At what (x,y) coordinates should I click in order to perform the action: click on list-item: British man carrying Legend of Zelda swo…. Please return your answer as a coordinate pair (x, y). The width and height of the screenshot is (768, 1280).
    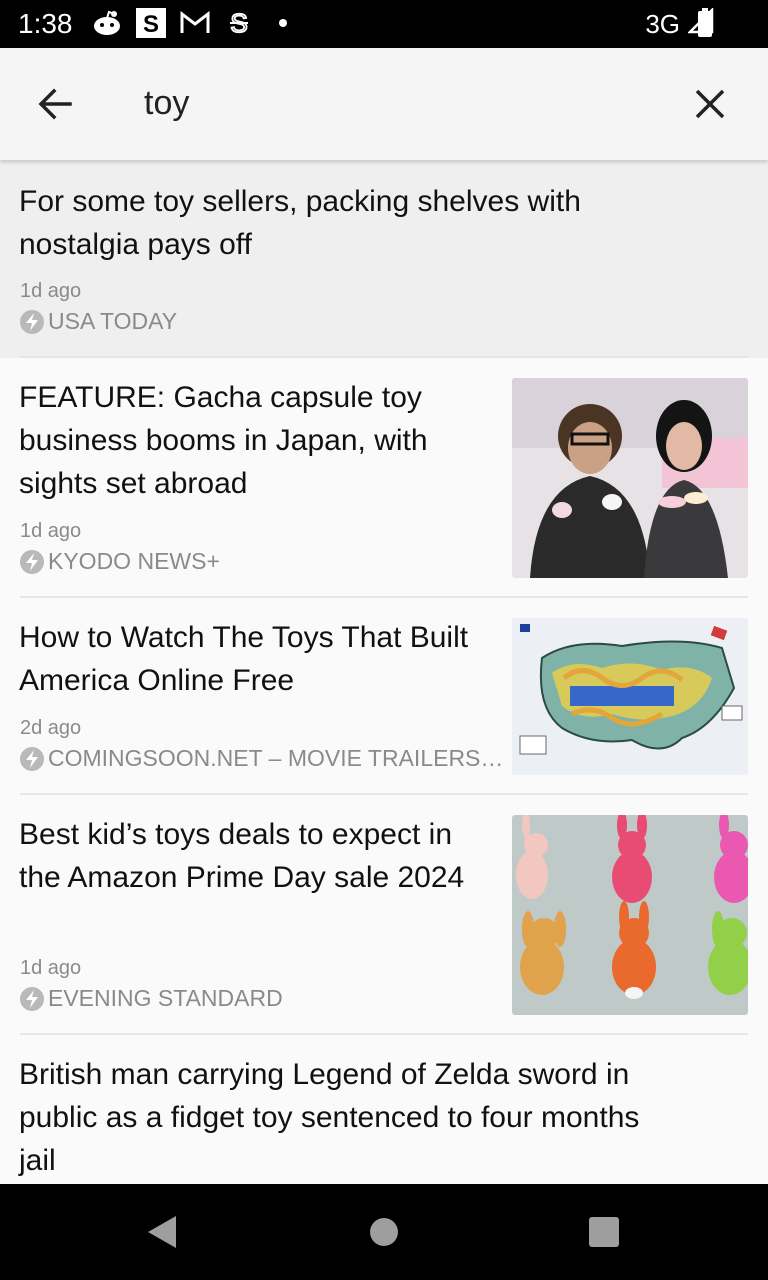
    Looking at the image, I should click on (384, 1109).